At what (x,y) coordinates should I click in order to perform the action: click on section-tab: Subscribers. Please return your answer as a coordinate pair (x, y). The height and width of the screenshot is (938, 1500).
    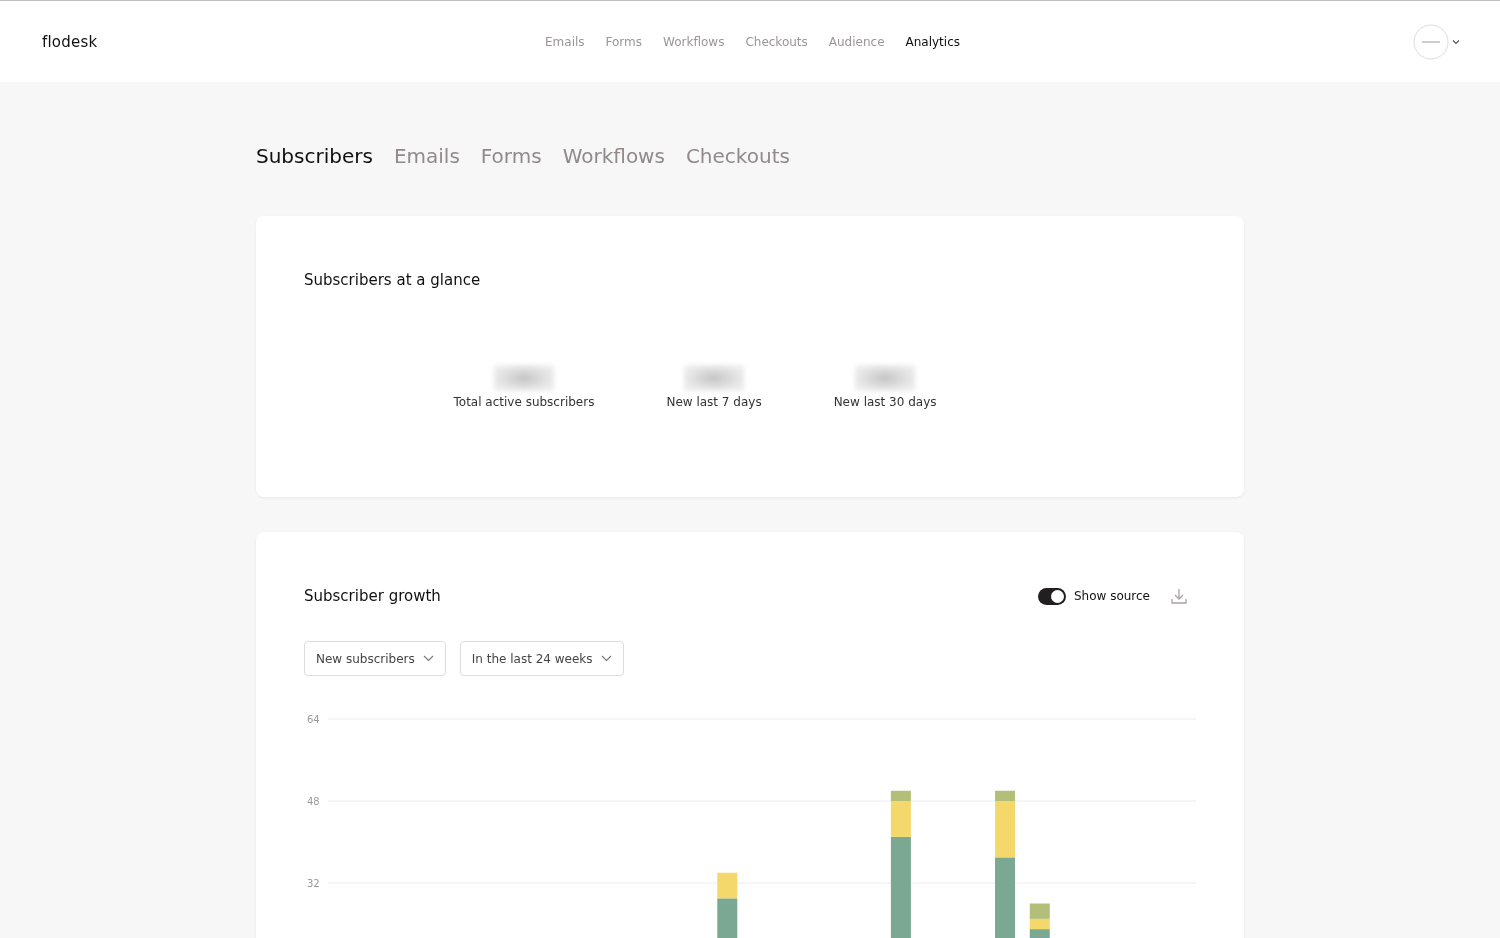
    Looking at the image, I should click on (314, 156).